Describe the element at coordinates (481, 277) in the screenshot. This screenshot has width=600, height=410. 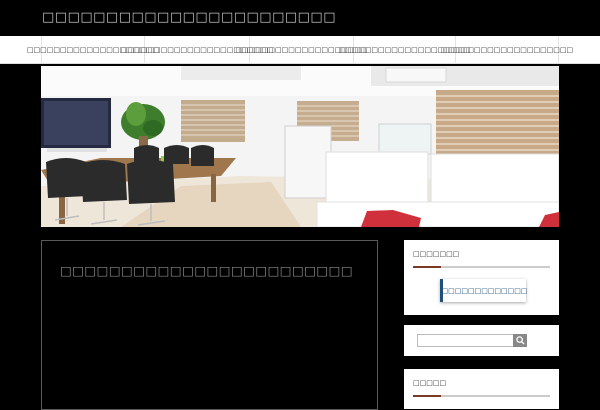
I see `sidebar-widget-links: □□□□□□□ □□□□□□□□□□□□□` at that location.